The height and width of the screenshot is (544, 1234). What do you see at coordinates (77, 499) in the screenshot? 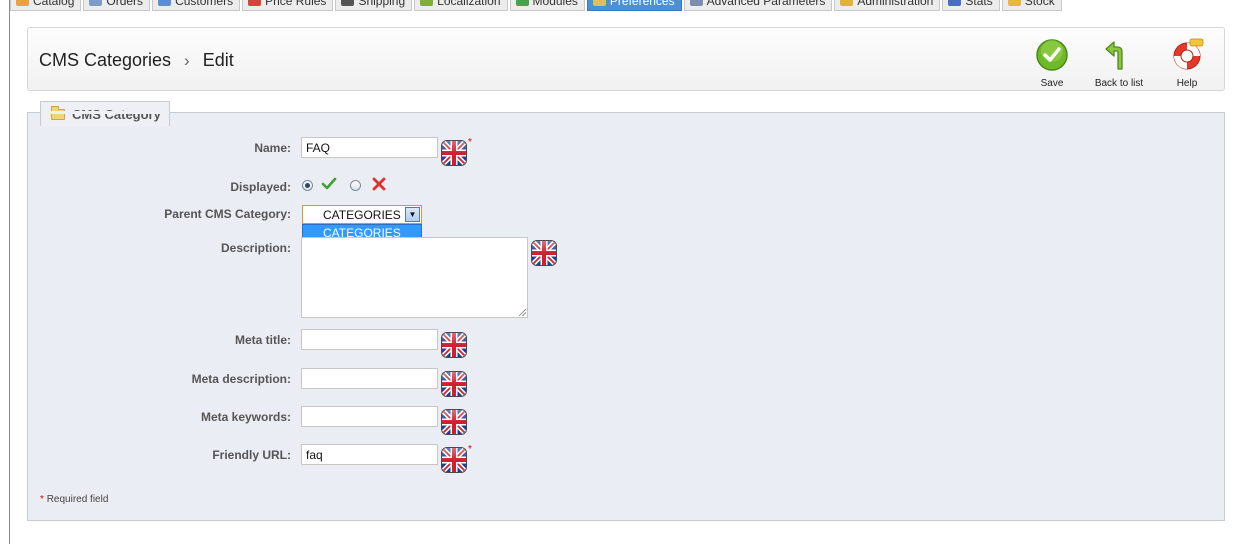
I see `required-field-text: Required field` at bounding box center [77, 499].